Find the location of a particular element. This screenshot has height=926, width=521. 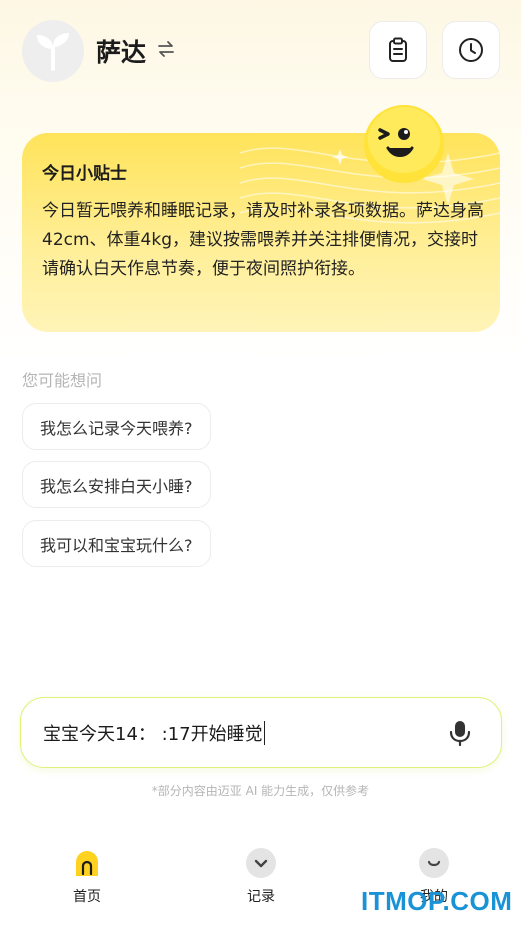

header: 萨达 is located at coordinates (260, 50).